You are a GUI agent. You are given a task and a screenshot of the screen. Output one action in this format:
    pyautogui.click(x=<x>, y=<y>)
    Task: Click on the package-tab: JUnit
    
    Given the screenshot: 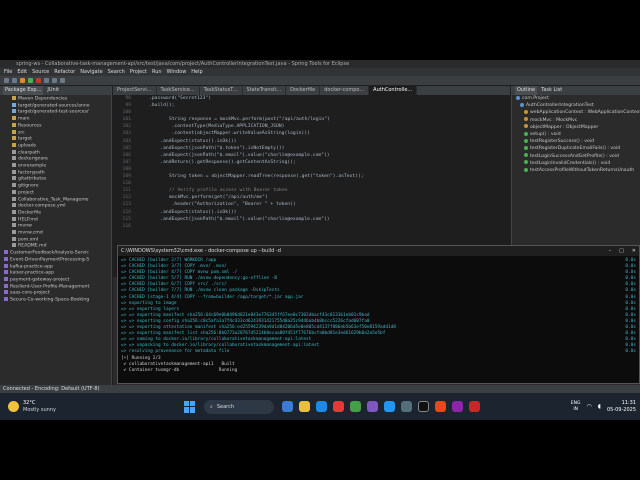 What is the action you would take?
    pyautogui.click(x=53, y=90)
    